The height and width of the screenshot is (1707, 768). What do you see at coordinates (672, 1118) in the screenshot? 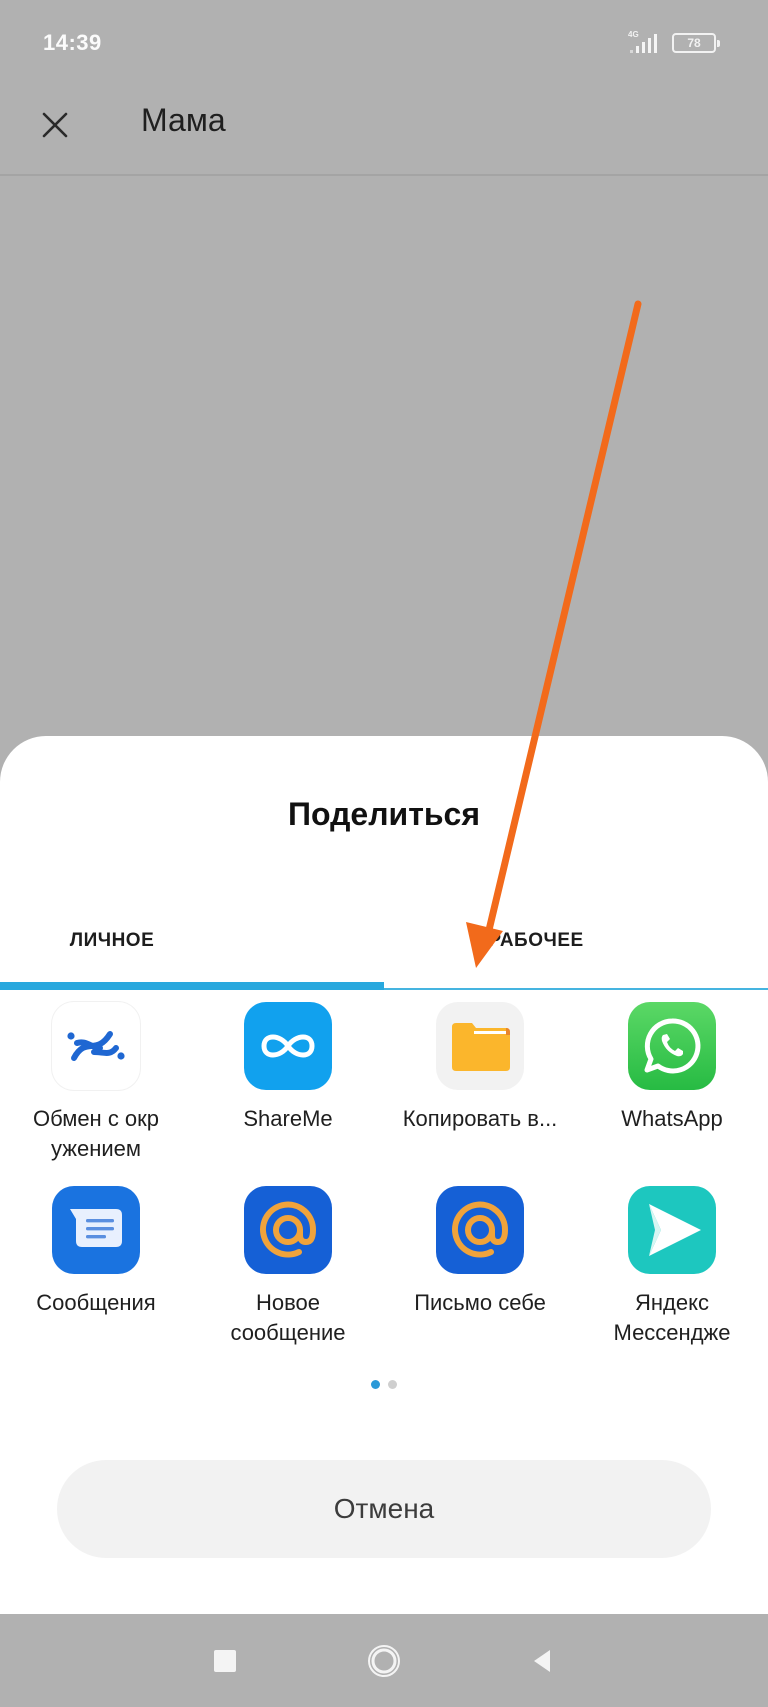
I see `app-label: WhatsApp` at bounding box center [672, 1118].